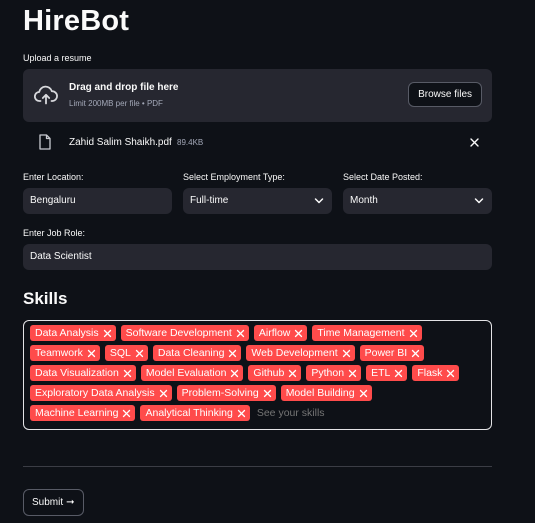 The width and height of the screenshot is (535, 523). Describe the element at coordinates (257, 466) in the screenshot. I see `section-divider` at that location.